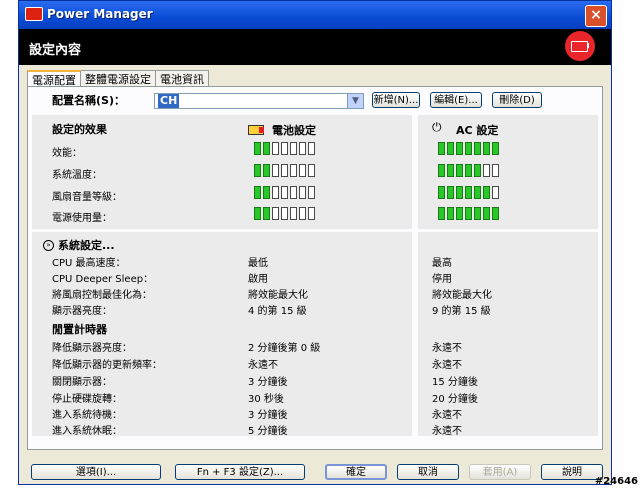  Describe the element at coordinates (437, 127) in the screenshot. I see `plug-icon: ⏻` at that location.